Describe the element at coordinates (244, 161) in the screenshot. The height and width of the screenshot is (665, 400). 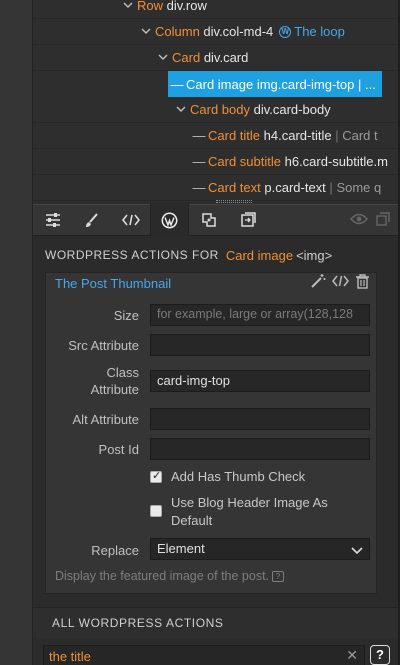
I see `tree-kind: Card subtitle` at that location.